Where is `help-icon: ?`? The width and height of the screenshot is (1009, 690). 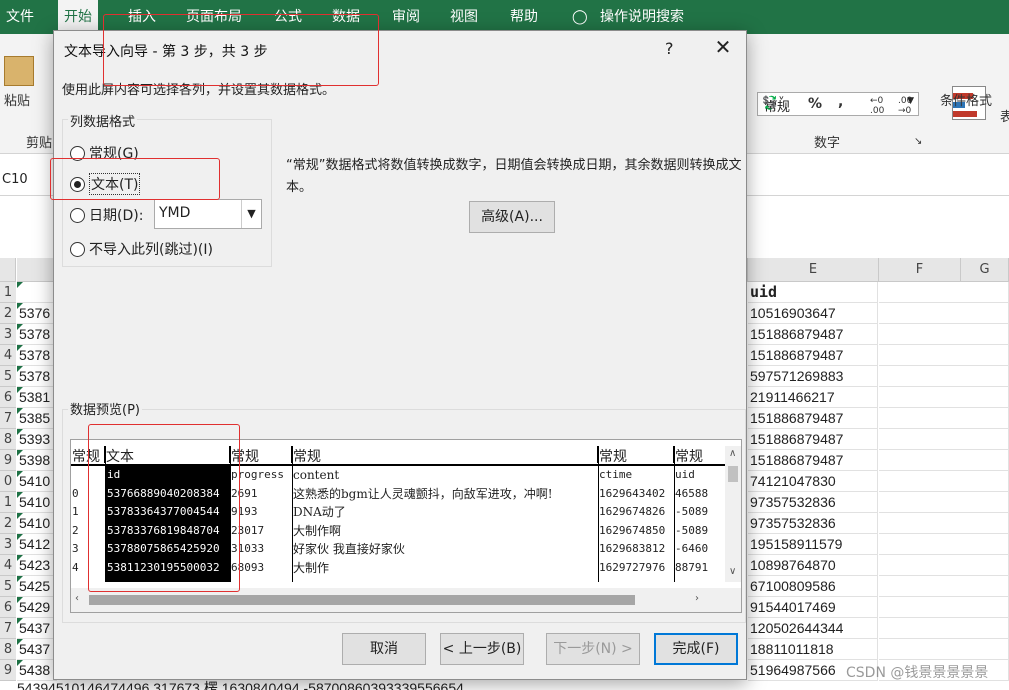 help-icon: ? is located at coordinates (669, 48).